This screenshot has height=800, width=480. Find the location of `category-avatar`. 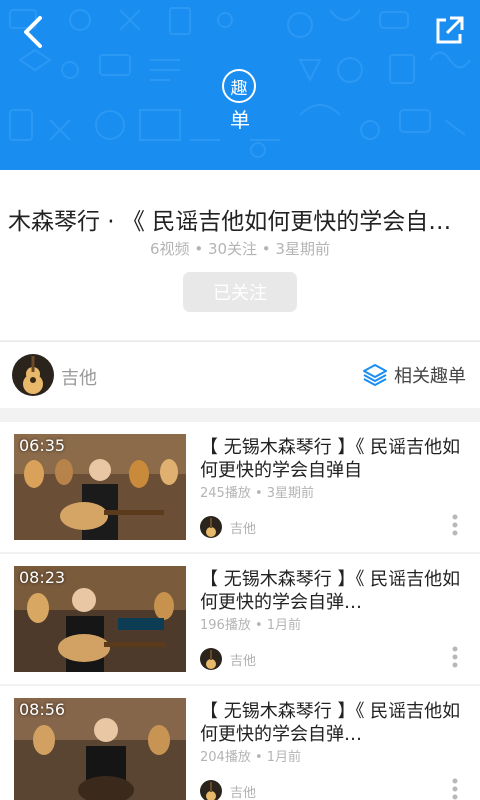

category-avatar is located at coordinates (33, 375).